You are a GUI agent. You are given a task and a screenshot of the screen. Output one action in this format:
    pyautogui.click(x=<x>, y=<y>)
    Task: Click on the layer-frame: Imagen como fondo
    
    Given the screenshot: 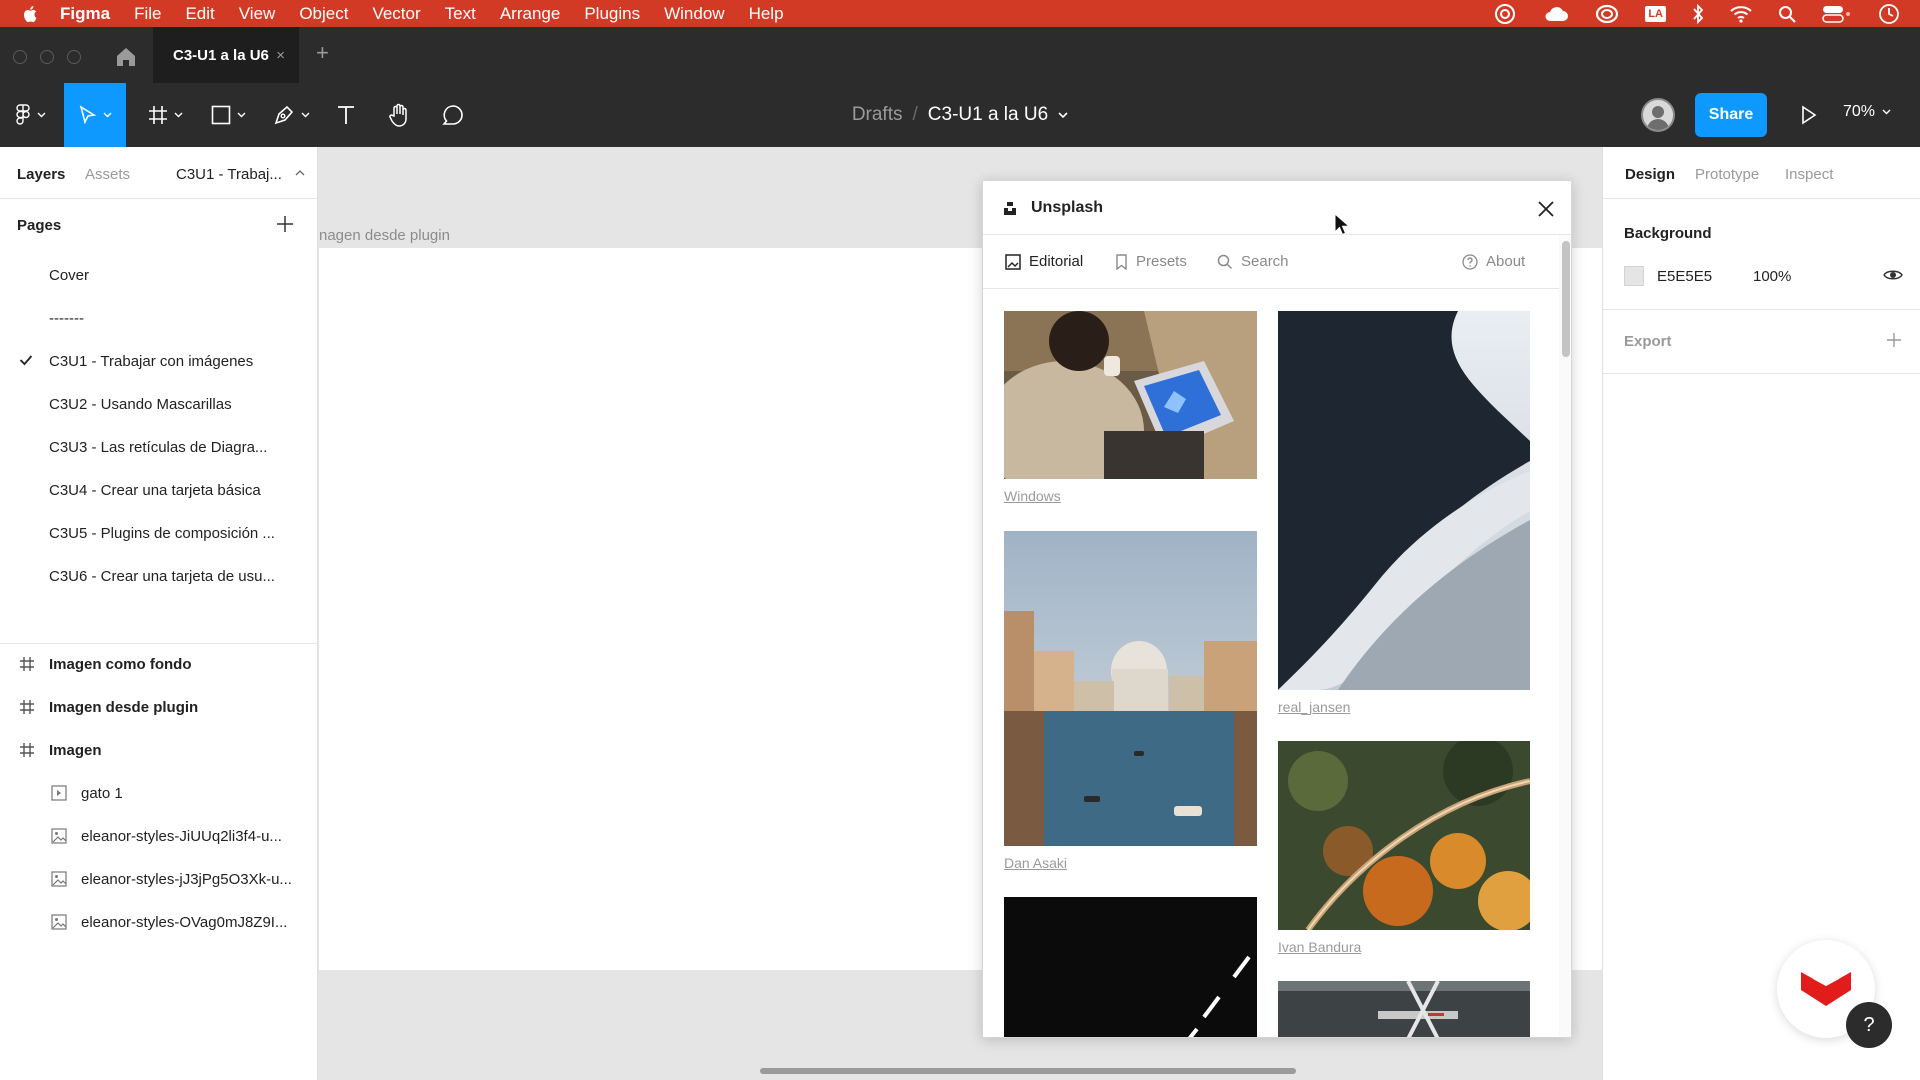 What is the action you would take?
    pyautogui.click(x=159, y=664)
    